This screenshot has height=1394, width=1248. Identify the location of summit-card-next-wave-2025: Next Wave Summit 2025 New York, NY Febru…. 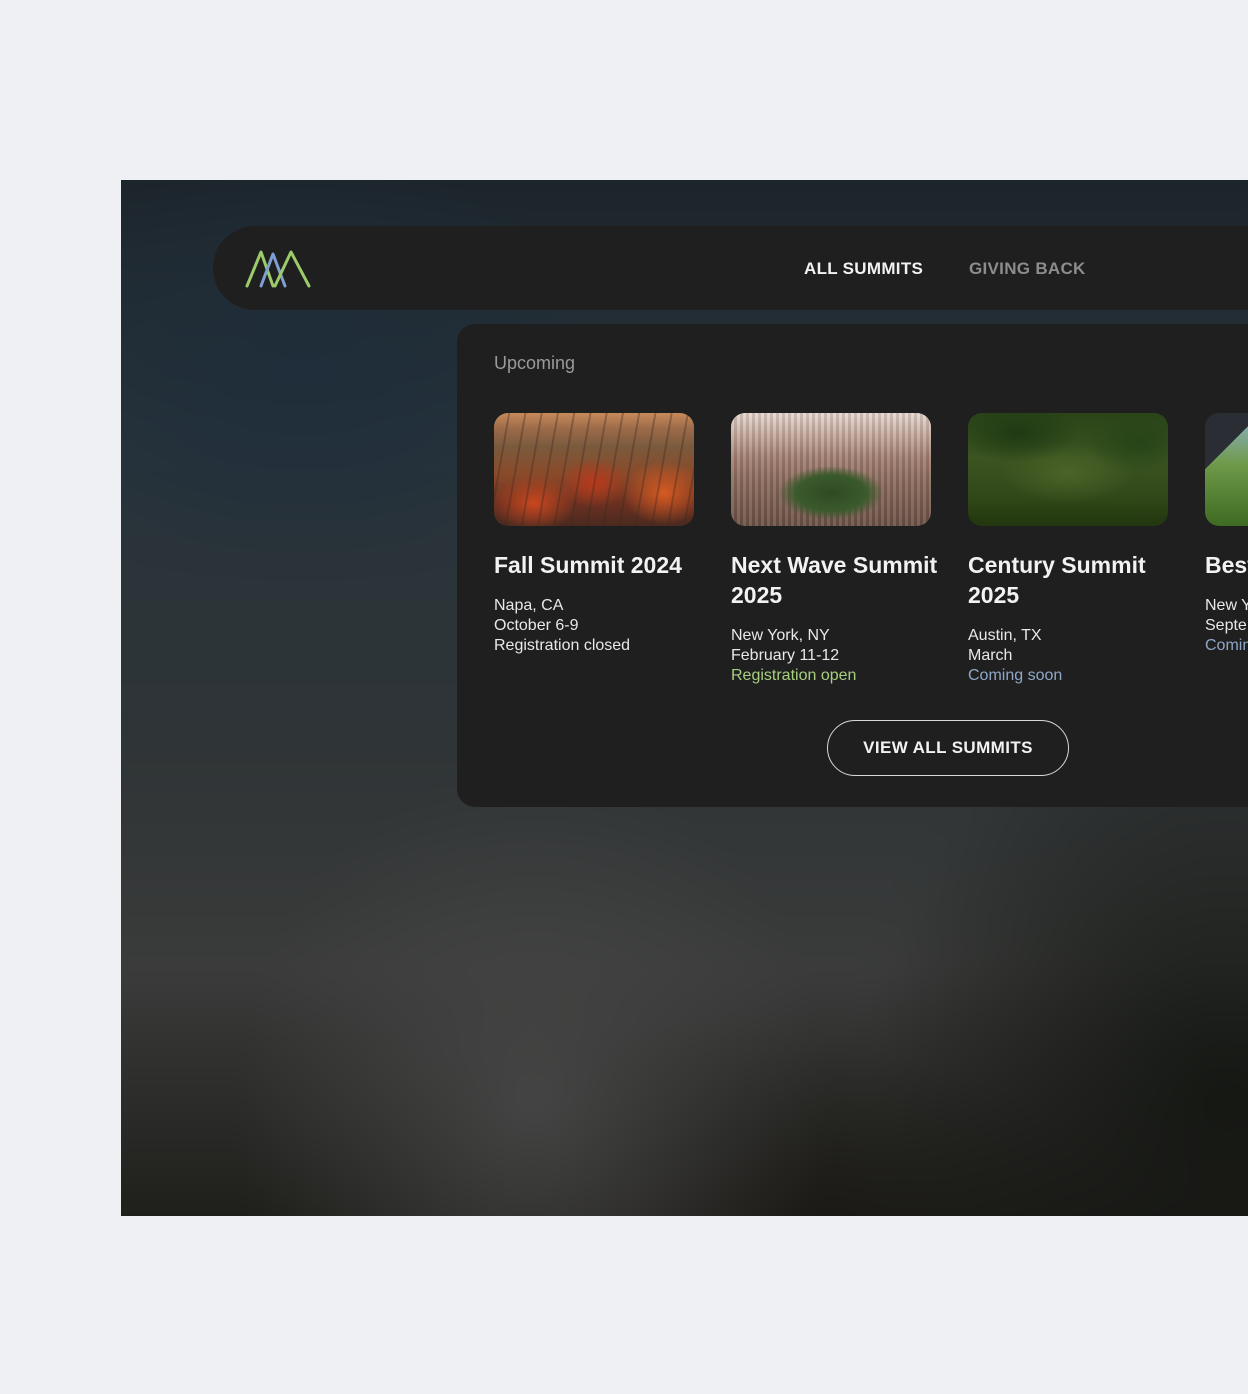
(834, 549).